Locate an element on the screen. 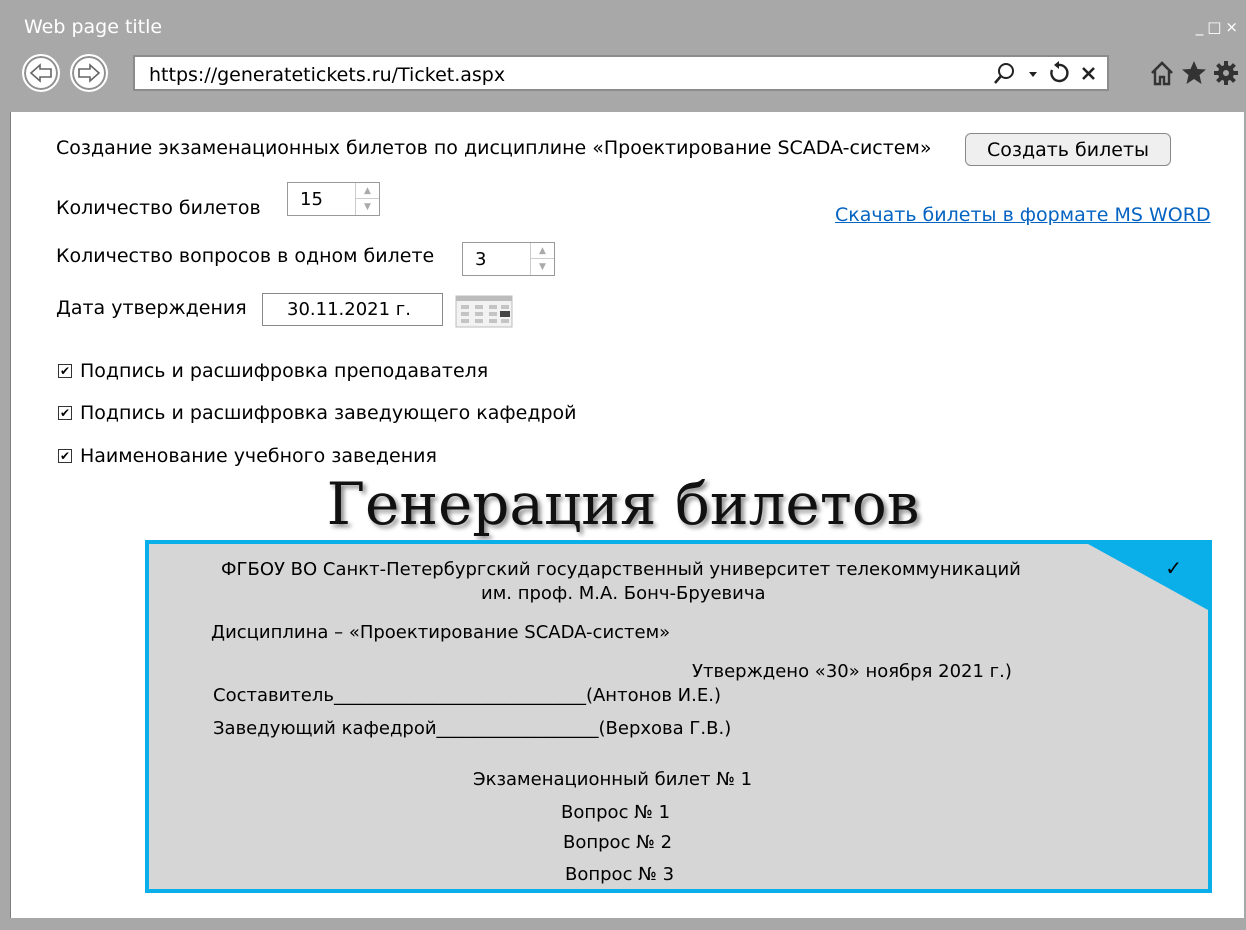 The width and height of the screenshot is (1246, 930). back-button is located at coordinates (41, 73).